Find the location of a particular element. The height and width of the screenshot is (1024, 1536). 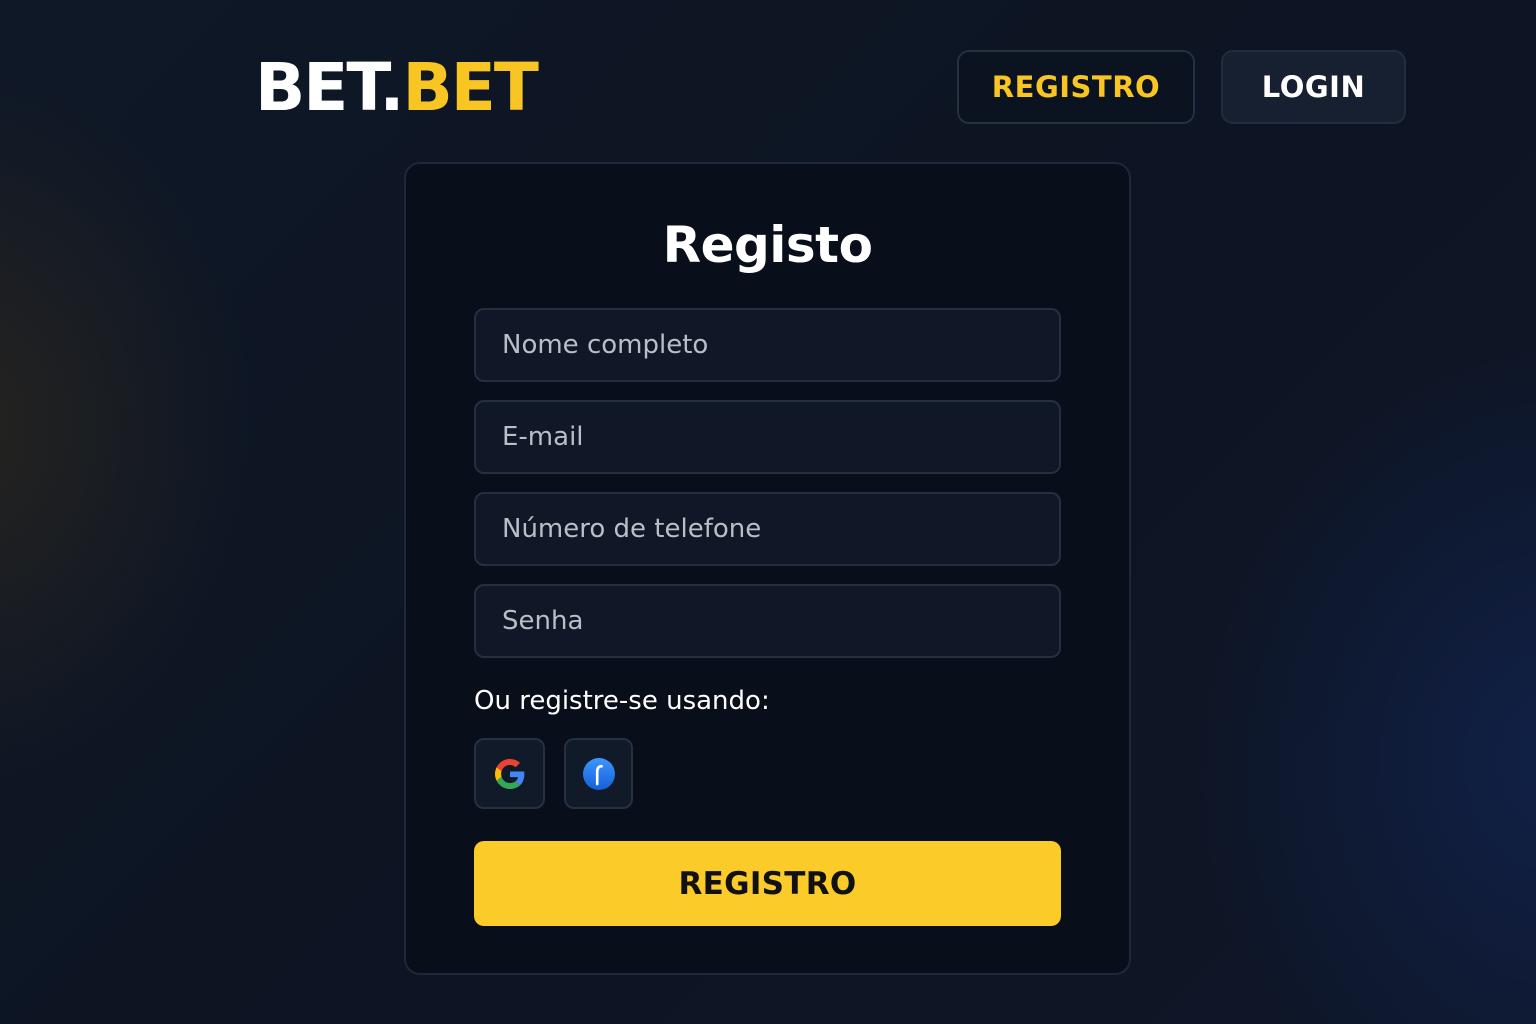

header-login-button: LOGIN is located at coordinates (1313, 87).